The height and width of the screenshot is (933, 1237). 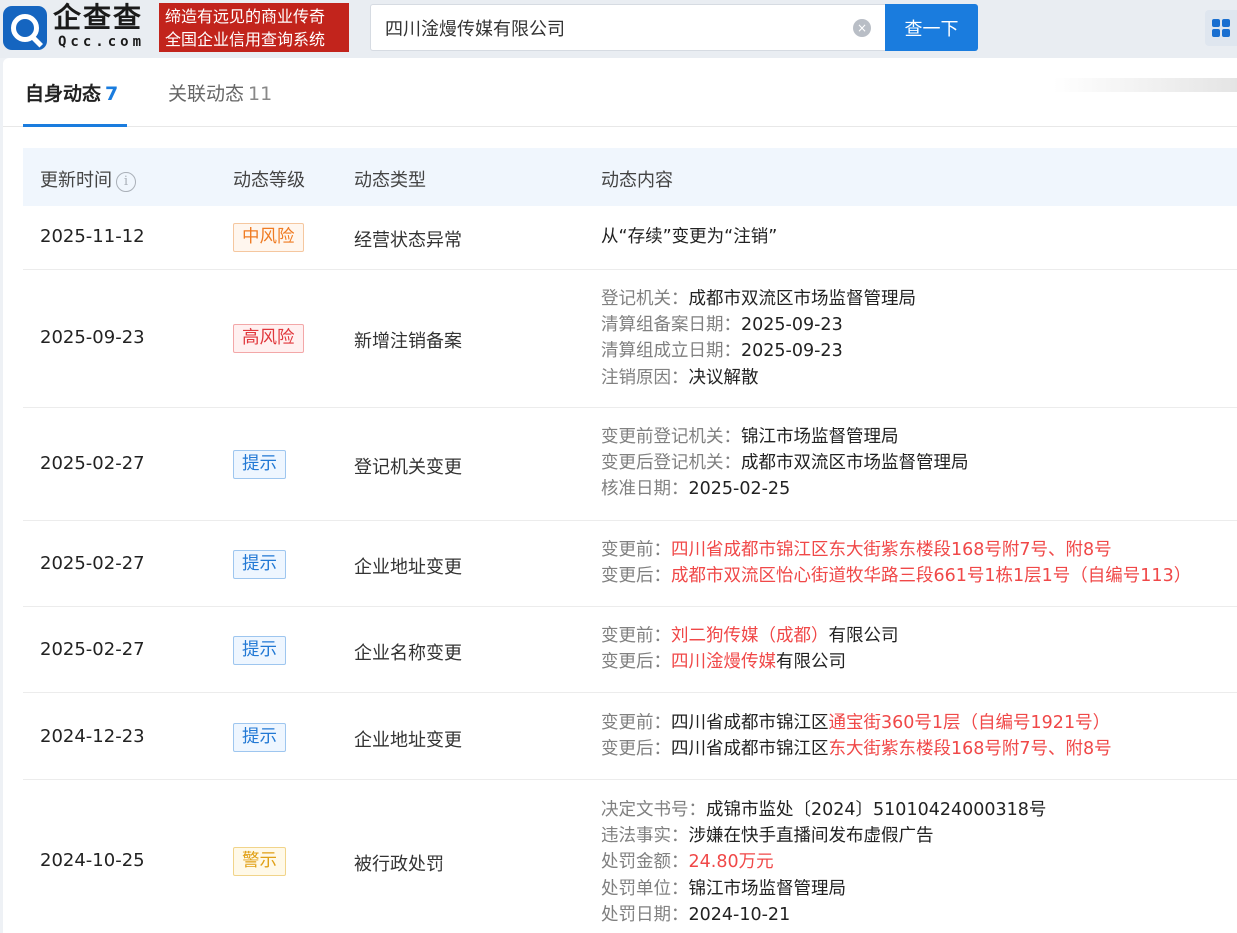 What do you see at coordinates (823, 915) in the screenshot?
I see `content-line: 处罚日期：2024-10-21` at bounding box center [823, 915].